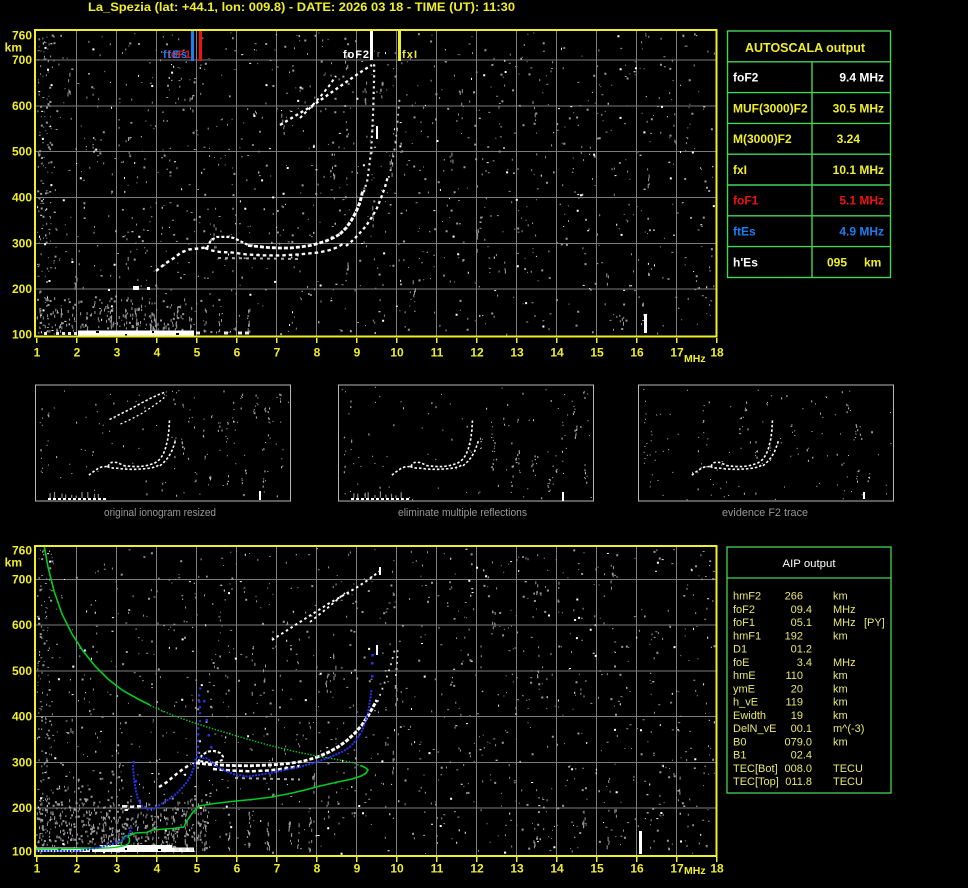 The image size is (968, 888). I want to click on svg-text: 192, so click(794, 636).